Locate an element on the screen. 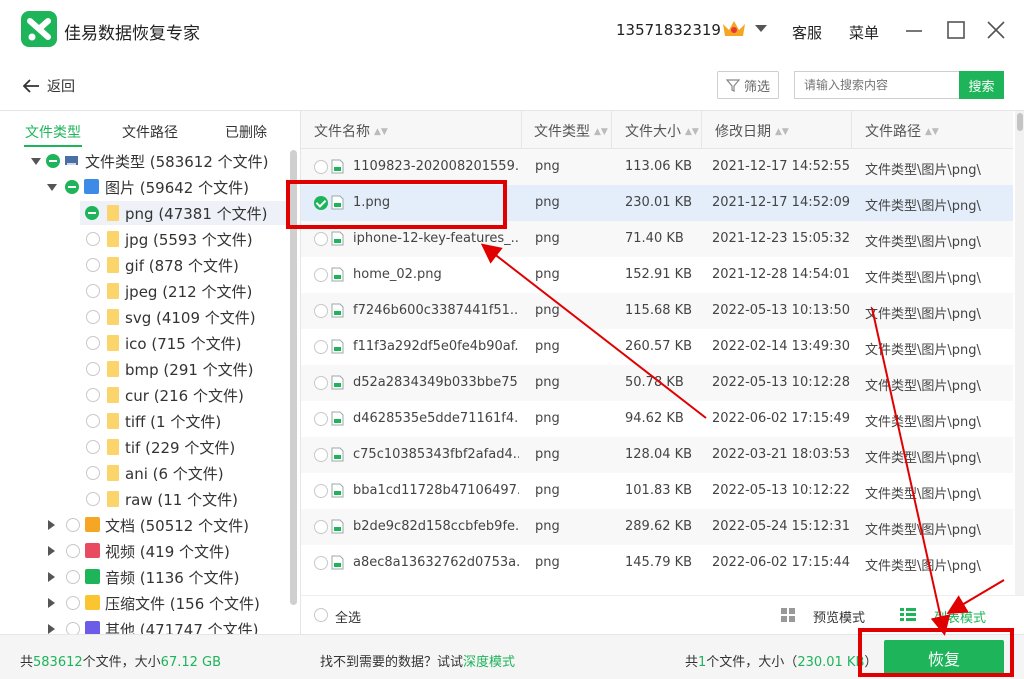  table-scrollbar-track is located at coordinates (1019, 353).